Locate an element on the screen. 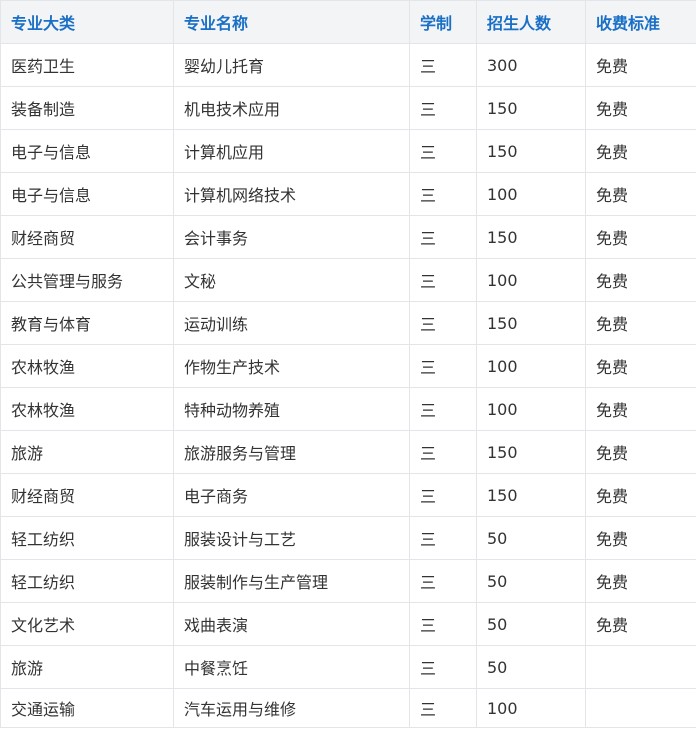 The height and width of the screenshot is (730, 696). table-row: 医药卫生 婴幼儿托育三 300 免费 is located at coordinates (348, 65).